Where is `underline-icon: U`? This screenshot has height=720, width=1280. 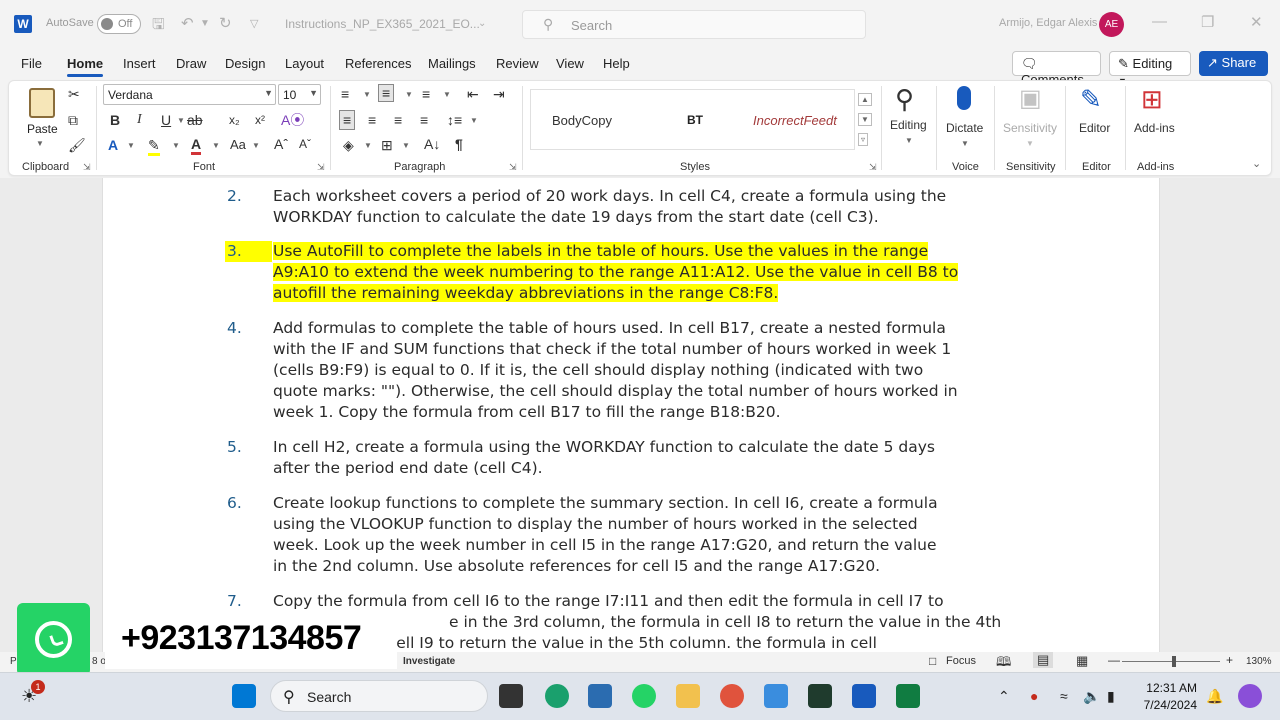 underline-icon: U is located at coordinates (166, 120).